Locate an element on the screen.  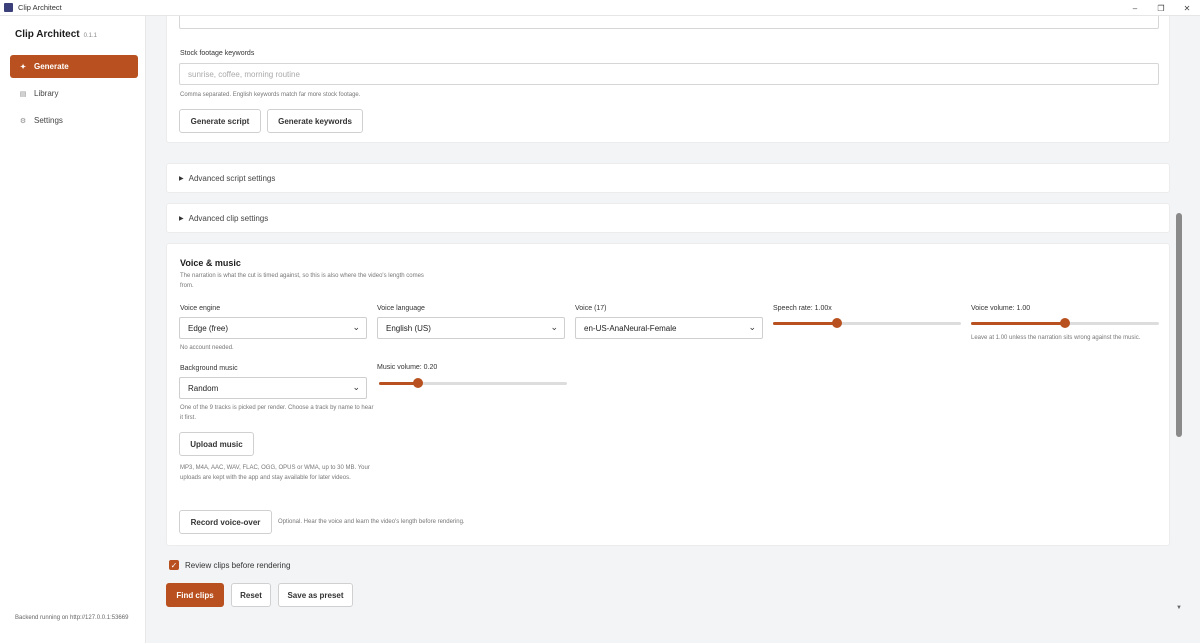
maximize-icon: ❐ is located at coordinates (1161, 8).